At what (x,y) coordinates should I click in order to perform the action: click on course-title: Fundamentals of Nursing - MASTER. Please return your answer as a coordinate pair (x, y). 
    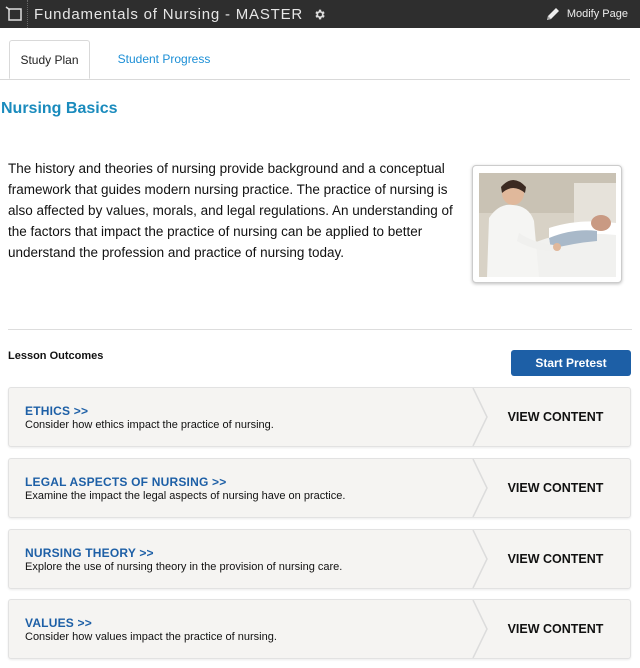
    Looking at the image, I should click on (169, 14).